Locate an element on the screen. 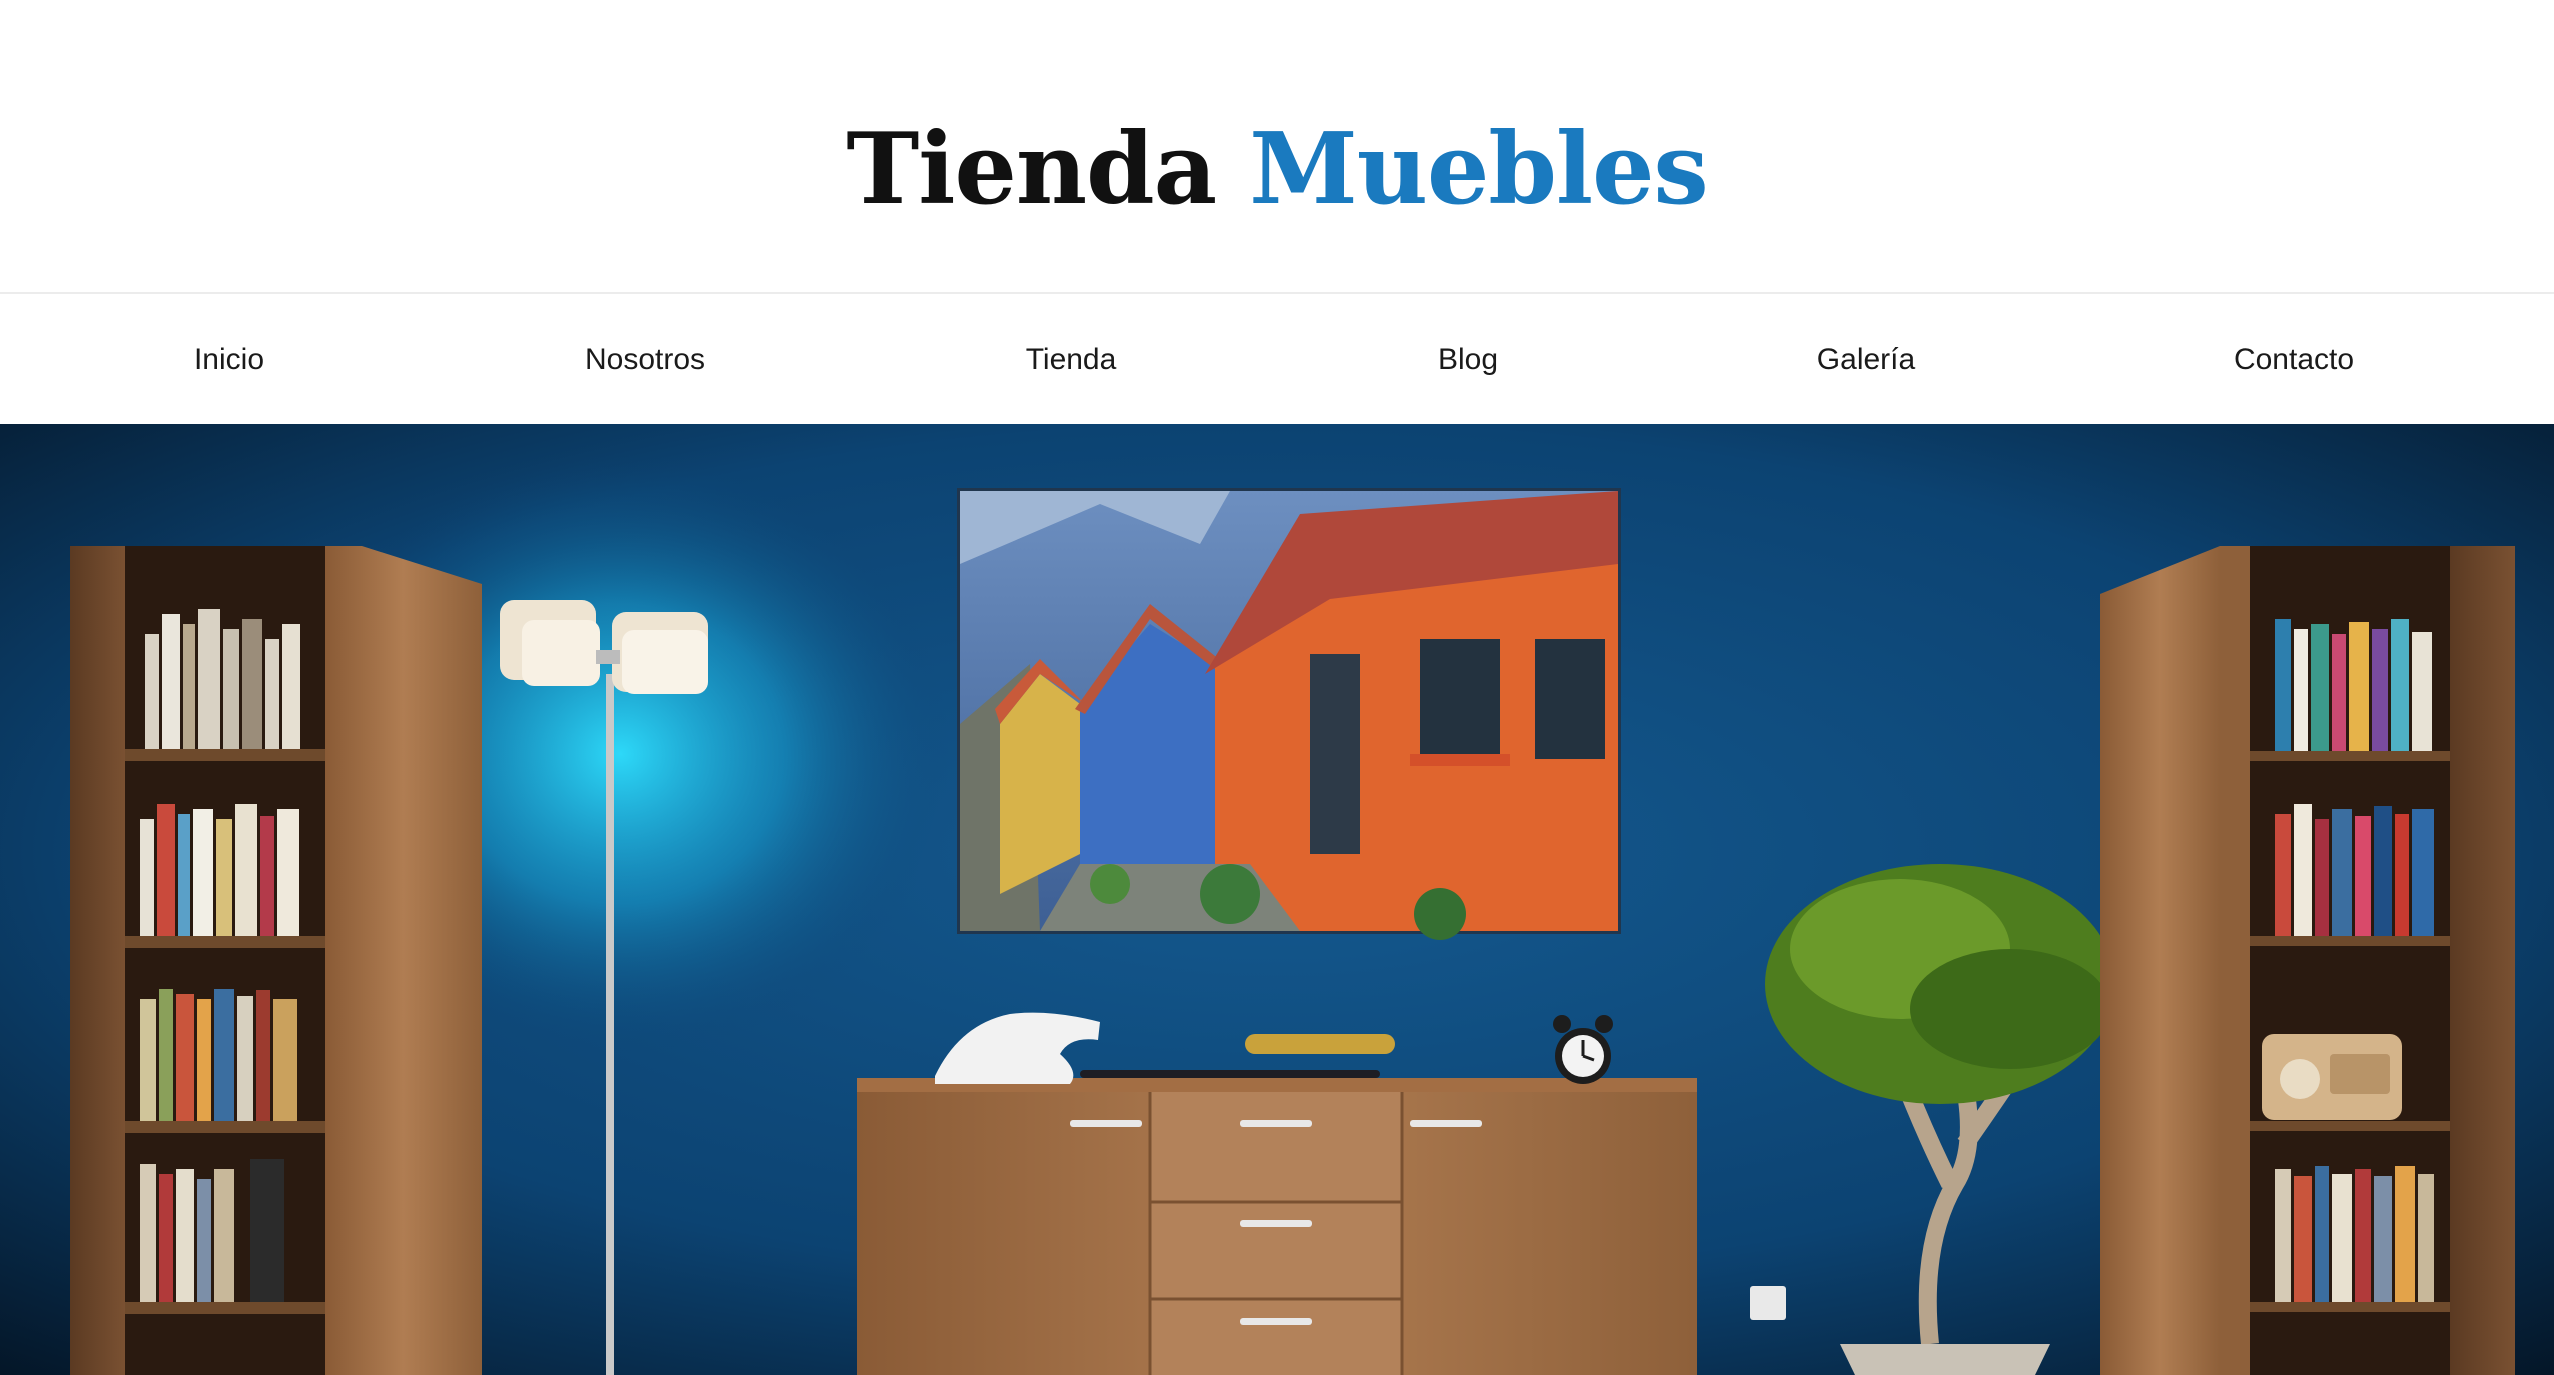 The width and height of the screenshot is (2554, 1375). site-logo: Tienda Muebles is located at coordinates (1277, 170).